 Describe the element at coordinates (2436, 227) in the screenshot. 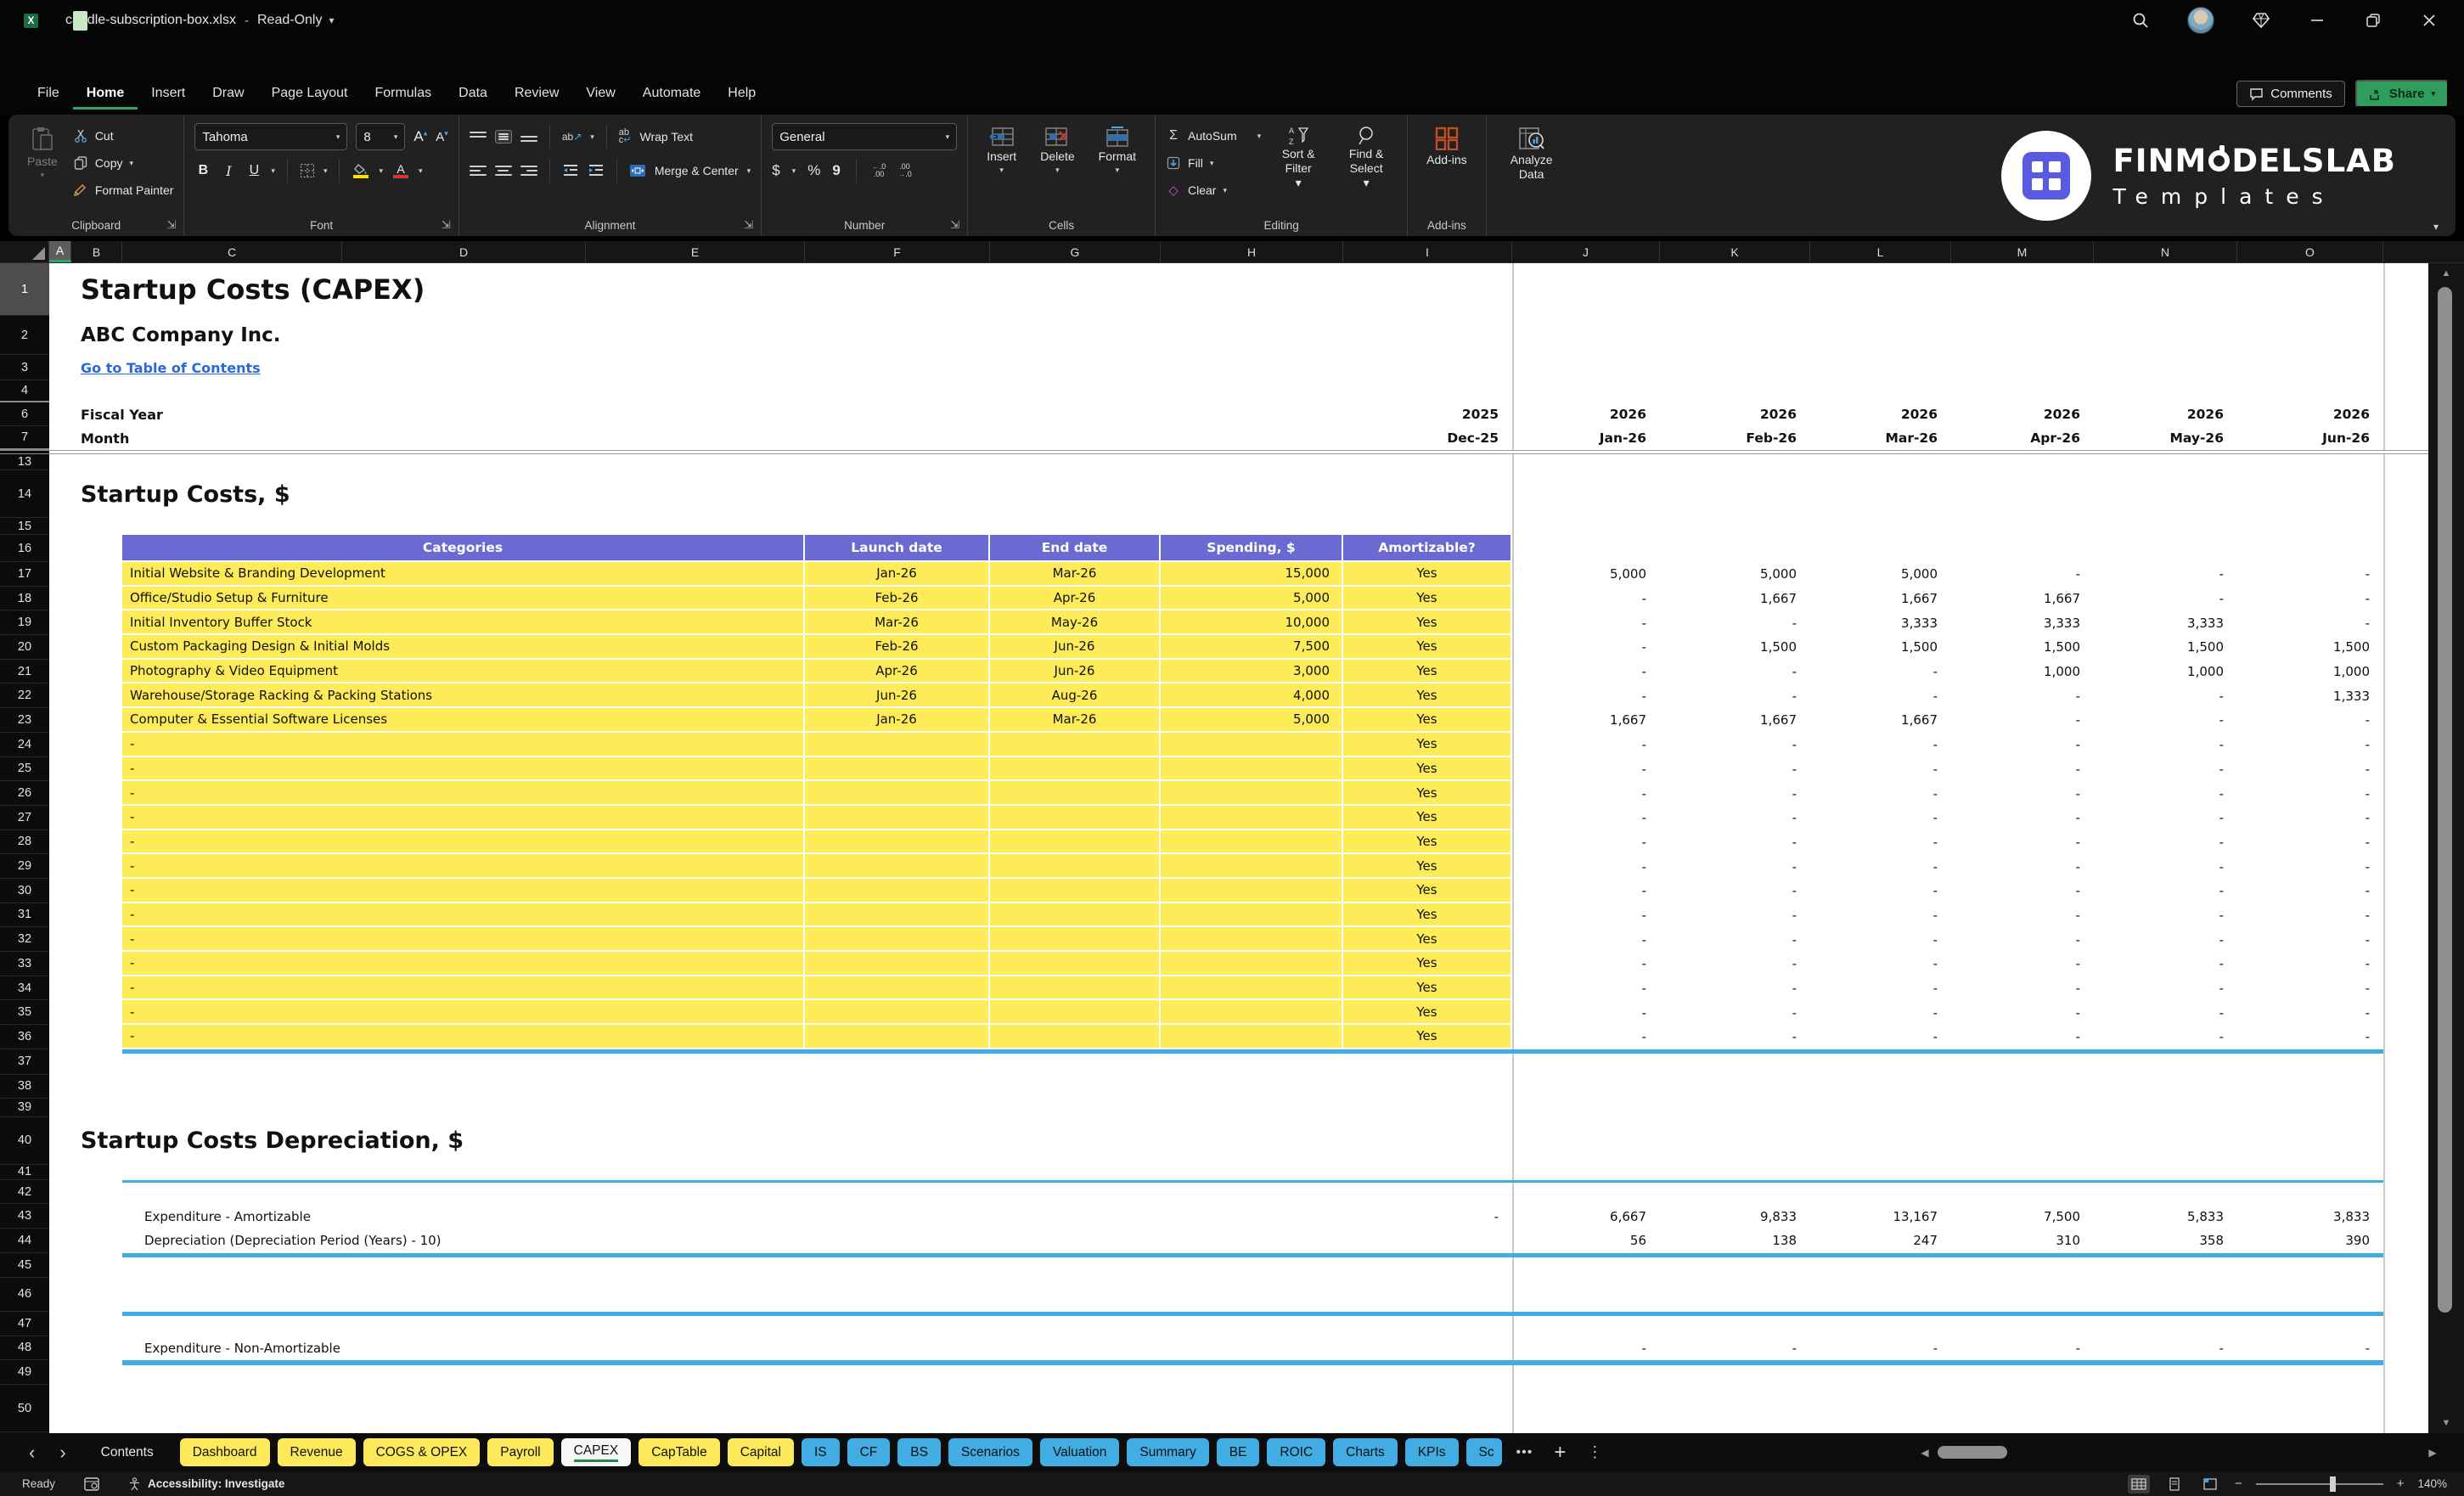

I see `collapse-ribbon-chevron: ▾` at that location.